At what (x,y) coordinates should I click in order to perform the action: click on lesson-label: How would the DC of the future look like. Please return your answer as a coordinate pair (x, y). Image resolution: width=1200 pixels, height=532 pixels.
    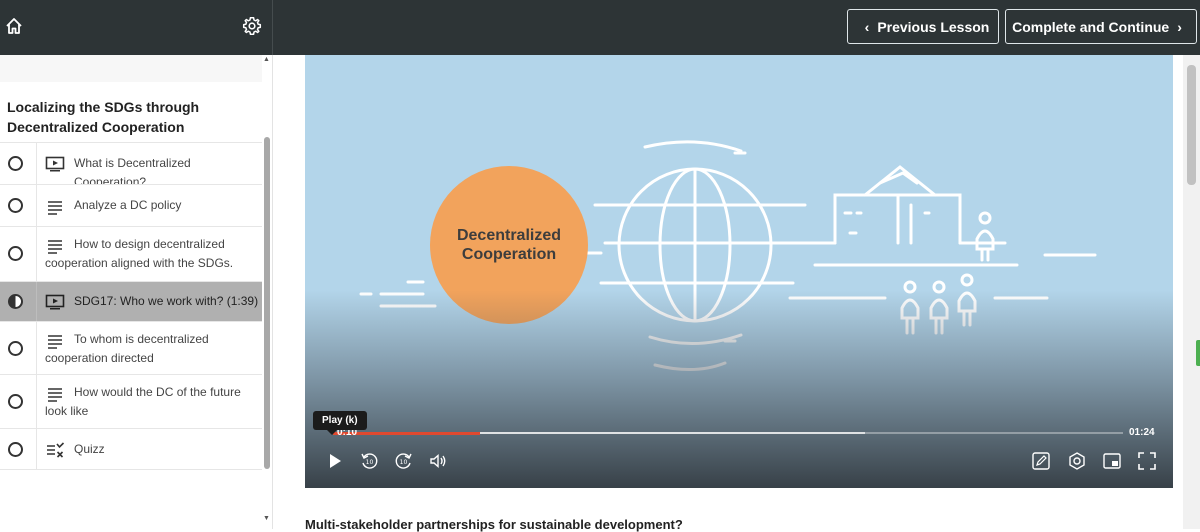
    Looking at the image, I should click on (143, 401).